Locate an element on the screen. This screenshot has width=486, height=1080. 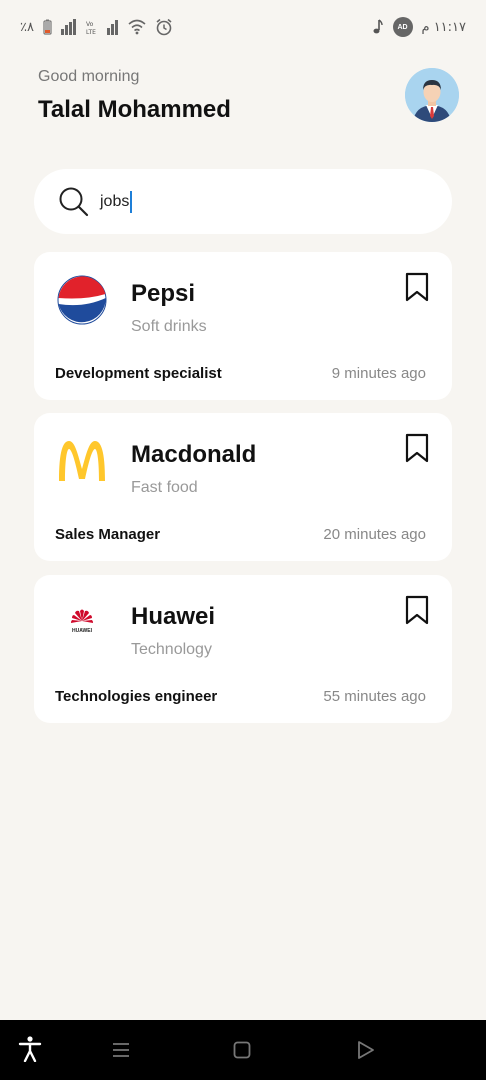
ad-blocker-badge: AD is located at coordinates (402, 27).